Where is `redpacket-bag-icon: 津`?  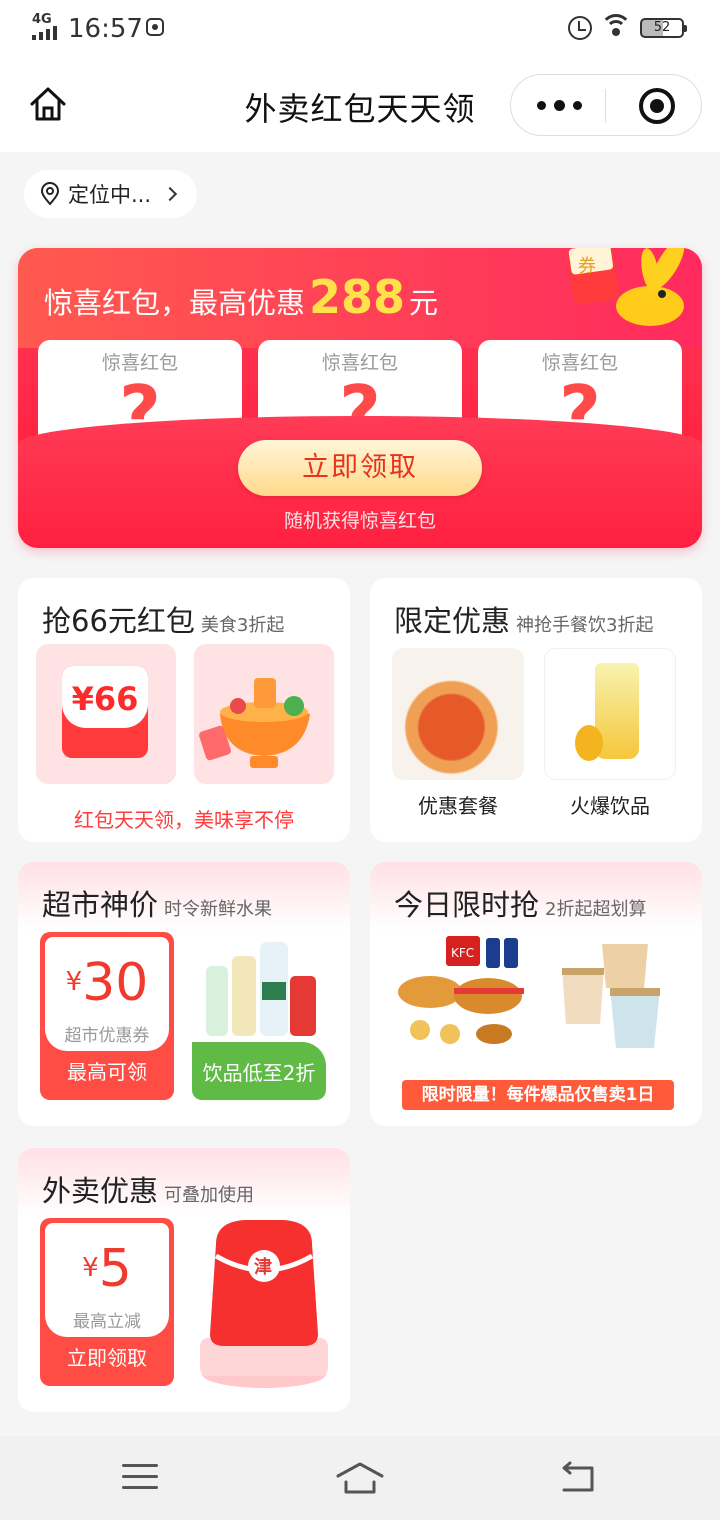
redpacket-bag-icon: 津 is located at coordinates (264, 1304).